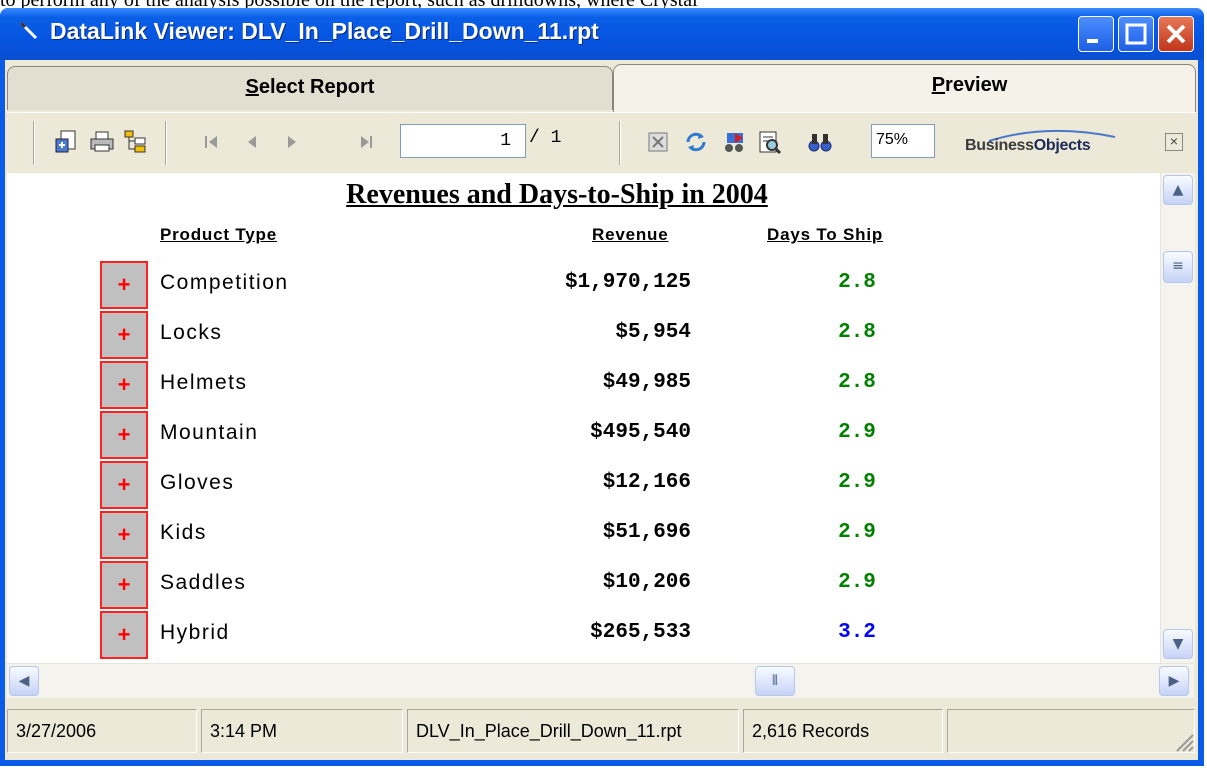  I want to click on scroll-right-button: ▶, so click(1174, 681).